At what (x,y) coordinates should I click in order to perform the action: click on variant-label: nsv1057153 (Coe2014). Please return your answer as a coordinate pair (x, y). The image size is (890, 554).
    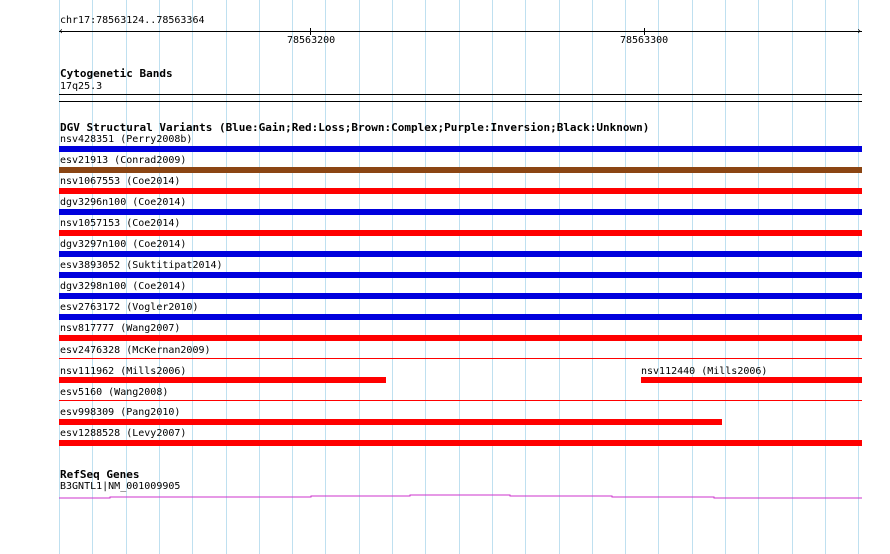
    Looking at the image, I should click on (120, 224).